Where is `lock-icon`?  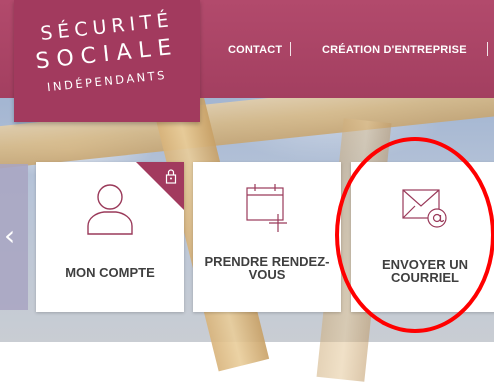 lock-icon is located at coordinates (171, 178).